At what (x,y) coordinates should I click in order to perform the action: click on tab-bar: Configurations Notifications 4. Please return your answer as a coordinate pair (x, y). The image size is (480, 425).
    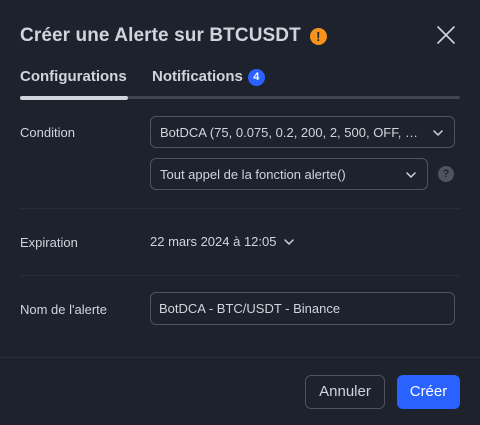
    Looking at the image, I should click on (240, 84).